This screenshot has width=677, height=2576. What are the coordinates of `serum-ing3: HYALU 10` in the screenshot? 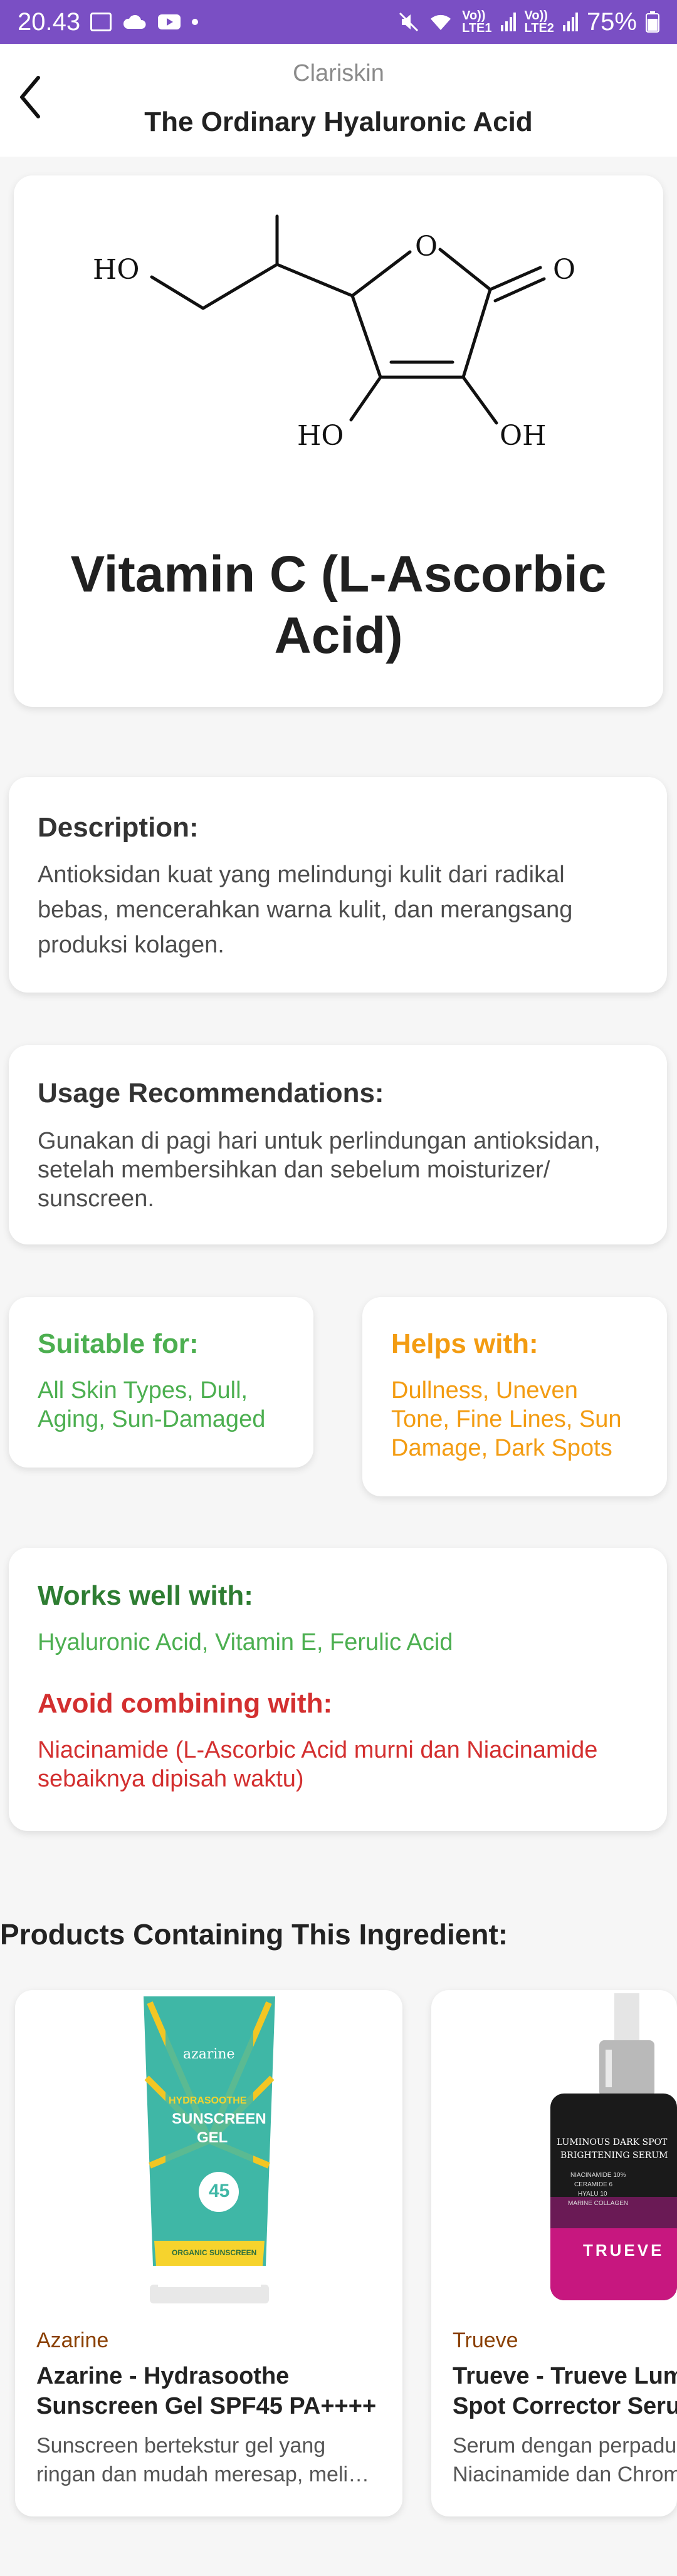 It's located at (592, 2194).